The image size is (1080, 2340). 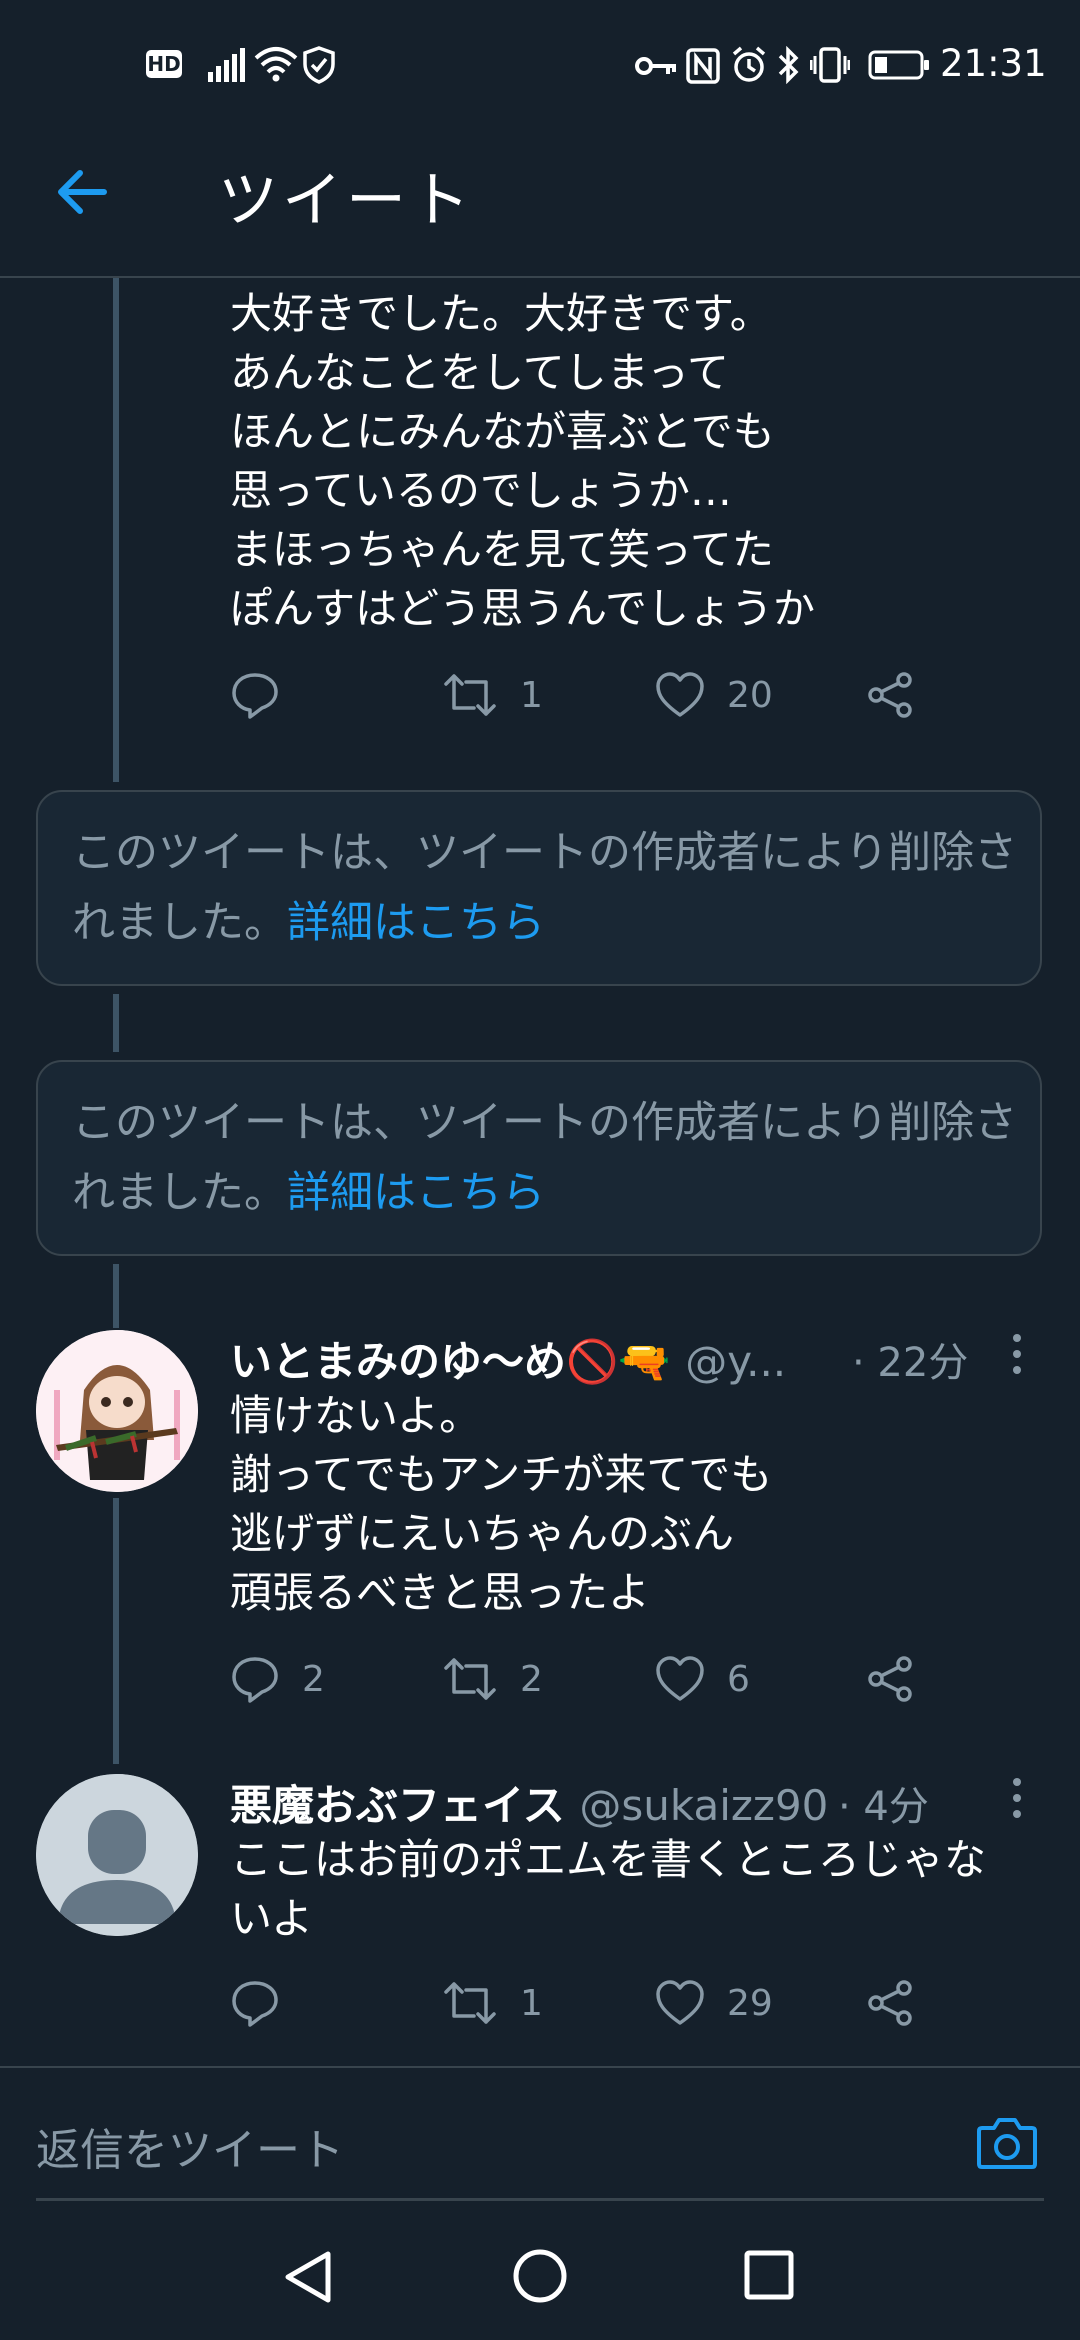 I want to click on nav-recents-icon, so click(x=769, y=2277).